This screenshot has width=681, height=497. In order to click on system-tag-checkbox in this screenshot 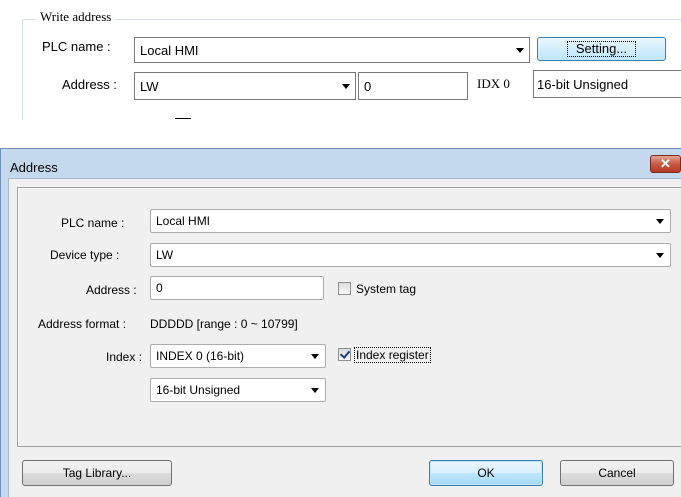, I will do `click(344, 288)`.